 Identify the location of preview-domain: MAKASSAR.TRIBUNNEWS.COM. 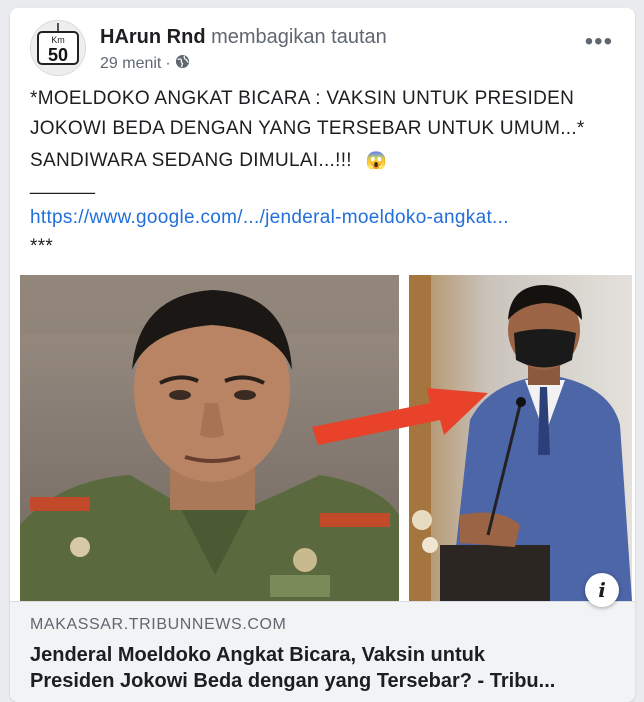
(158, 624).